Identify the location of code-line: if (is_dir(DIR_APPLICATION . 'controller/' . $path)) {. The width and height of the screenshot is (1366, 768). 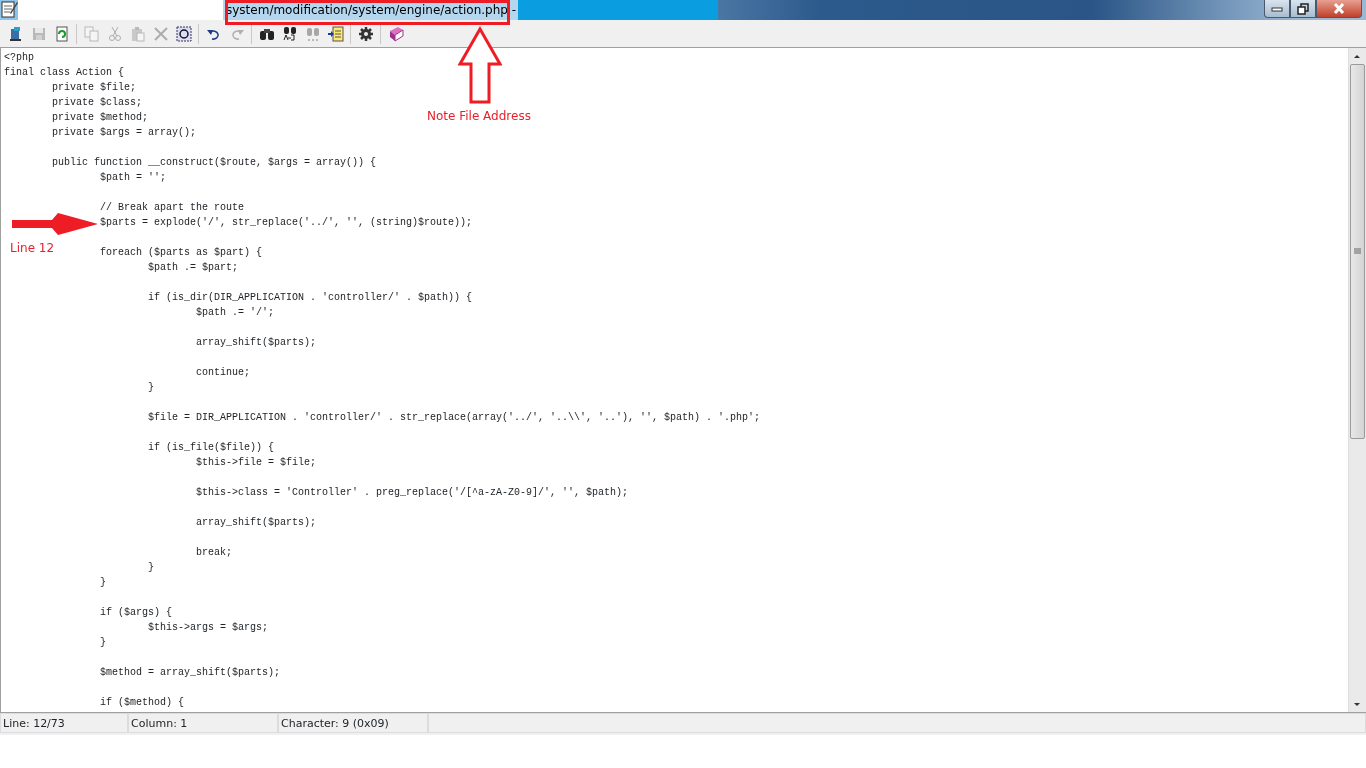
(310, 298).